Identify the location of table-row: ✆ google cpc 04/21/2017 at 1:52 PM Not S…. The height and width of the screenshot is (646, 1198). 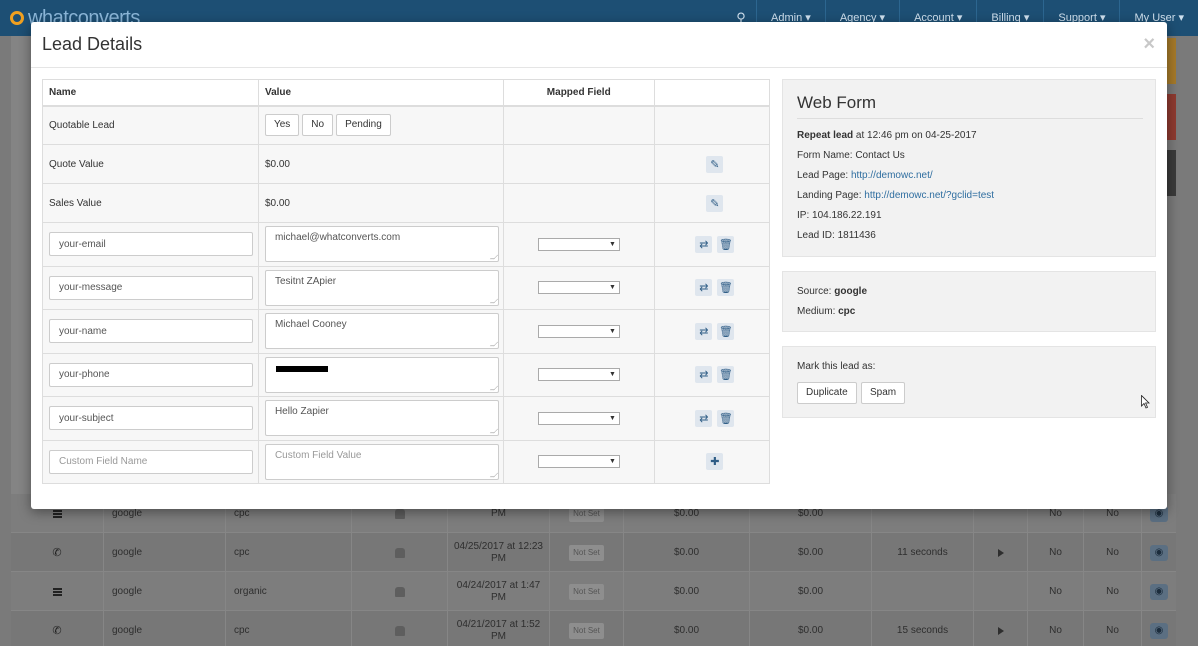
(593, 628).